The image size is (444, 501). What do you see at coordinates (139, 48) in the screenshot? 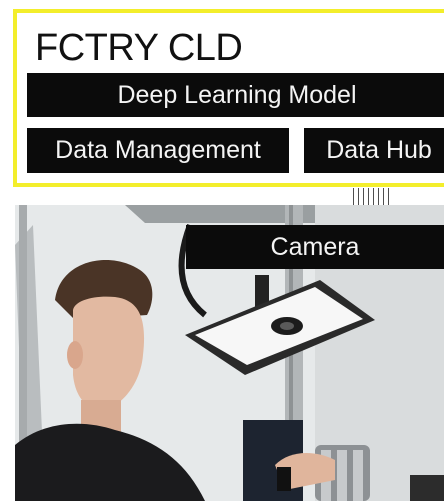
I see `brand-title: FCTRY CLD` at bounding box center [139, 48].